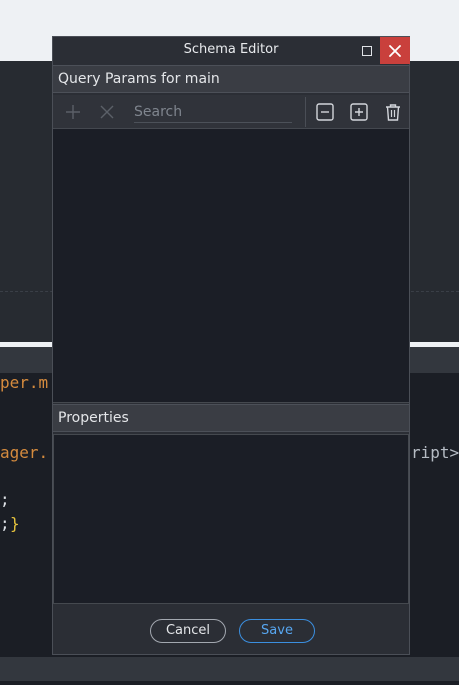  I want to click on expand-all-button, so click(359, 111).